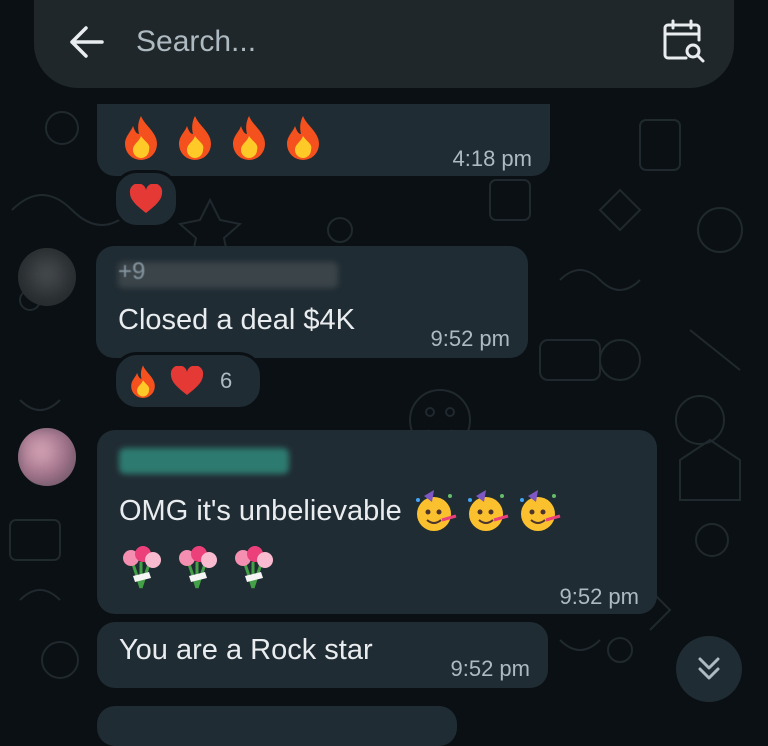 Image resolution: width=768 pixels, height=746 pixels. Describe the element at coordinates (204, 461) in the screenshot. I see `sender-name` at that location.